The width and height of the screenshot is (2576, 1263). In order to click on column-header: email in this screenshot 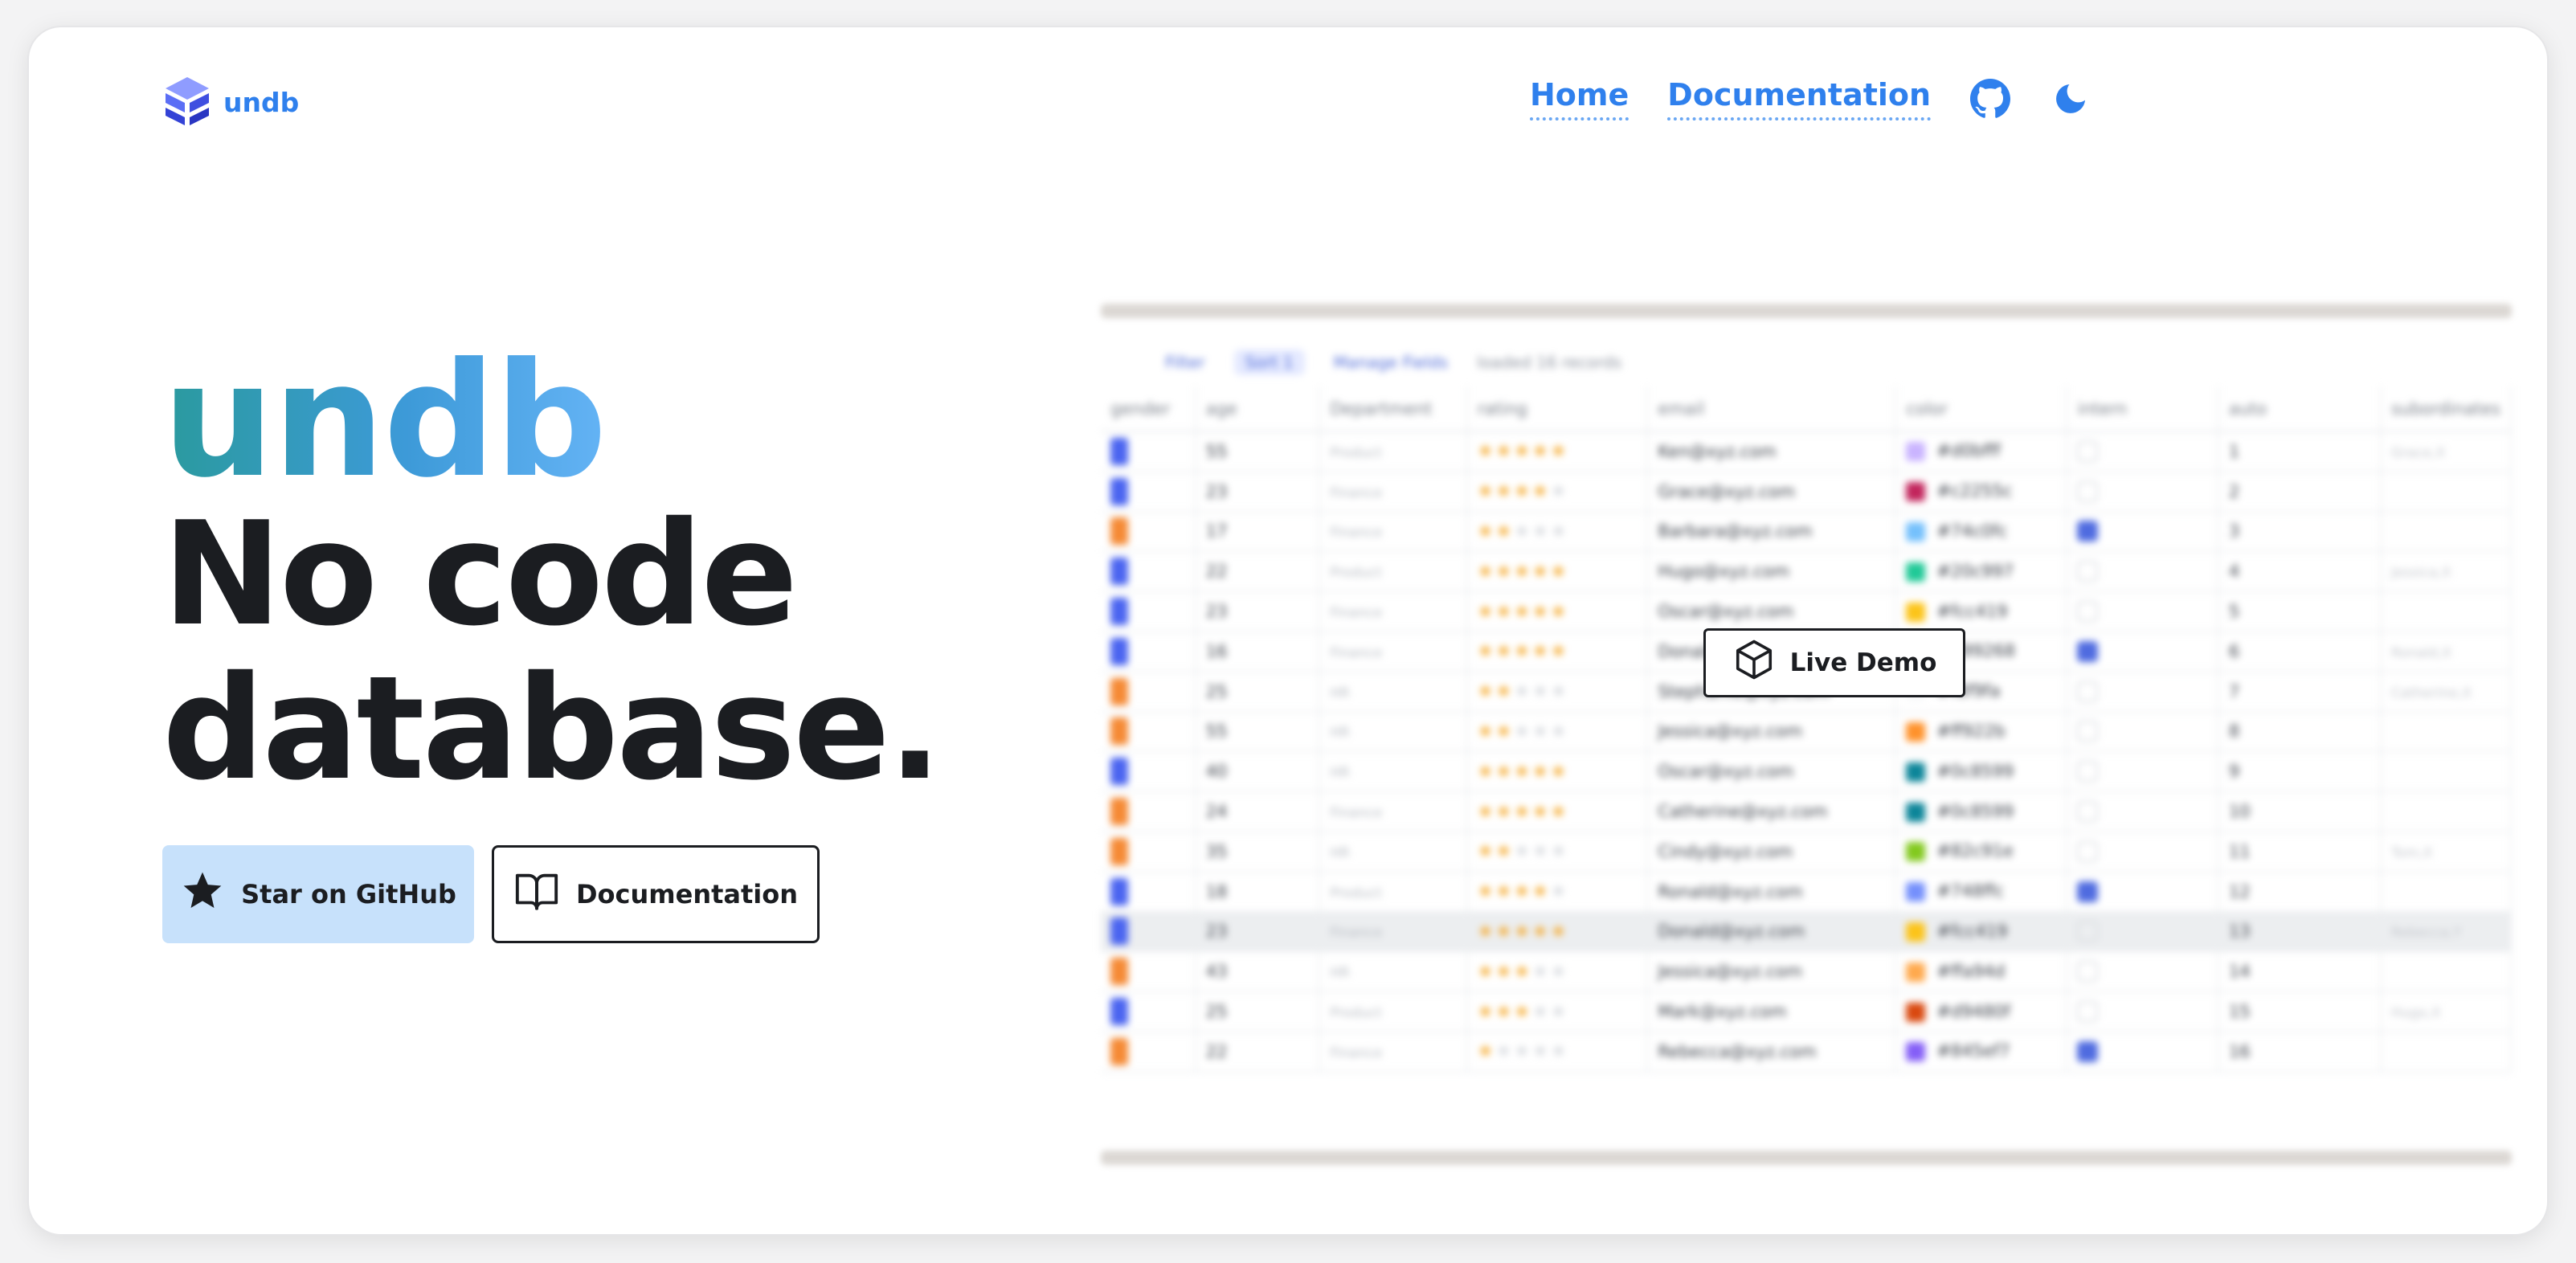, I will do `click(1772, 409)`.